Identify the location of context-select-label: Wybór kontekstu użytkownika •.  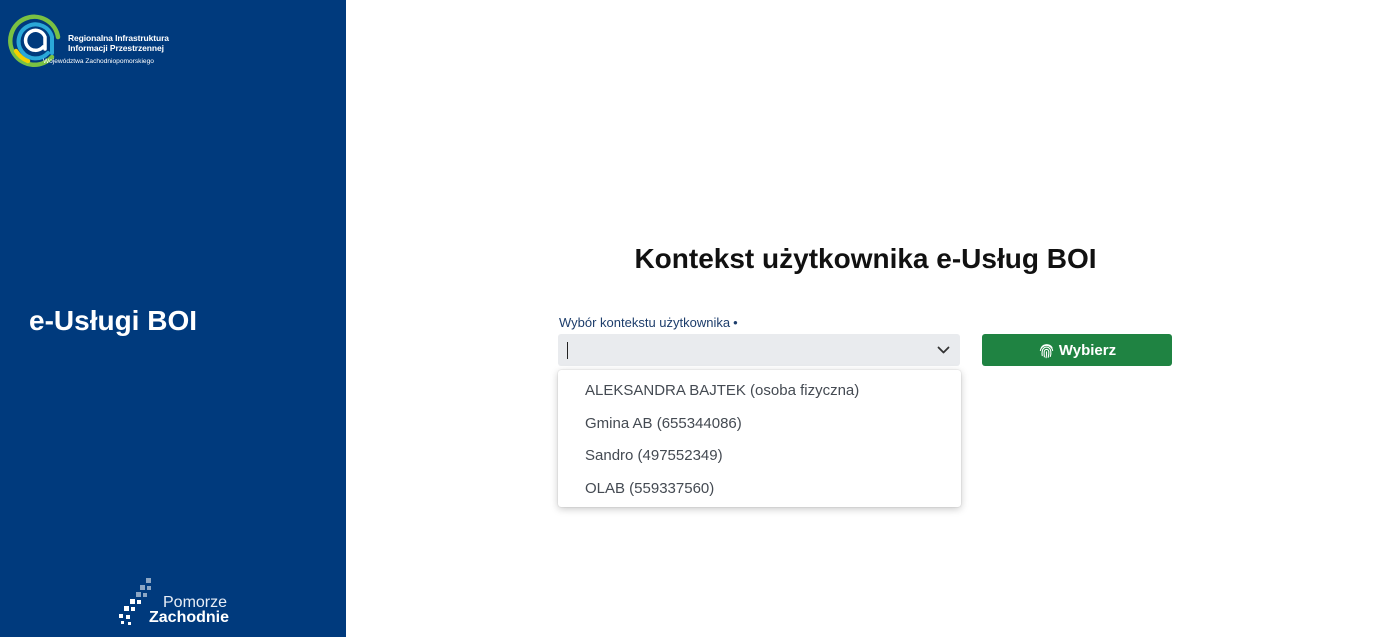
(648, 322).